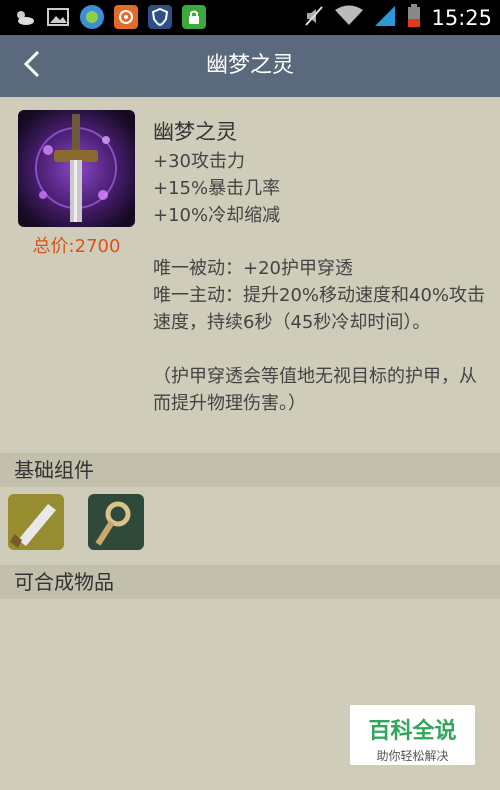 This screenshot has height=790, width=500. What do you see at coordinates (92, 17) in the screenshot?
I see `browser-icon` at bounding box center [92, 17].